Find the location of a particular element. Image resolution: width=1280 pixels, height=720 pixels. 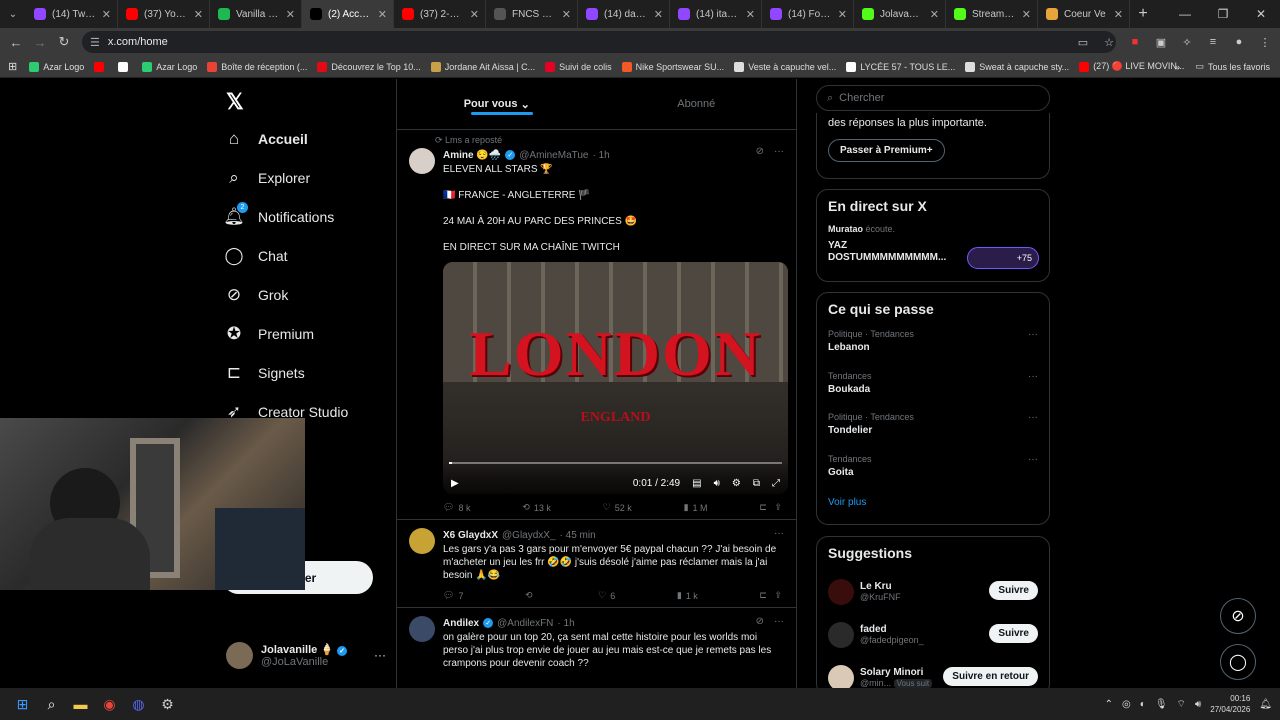

browser-tab: (14) Fortnite ✕ is located at coordinates (808, 14).